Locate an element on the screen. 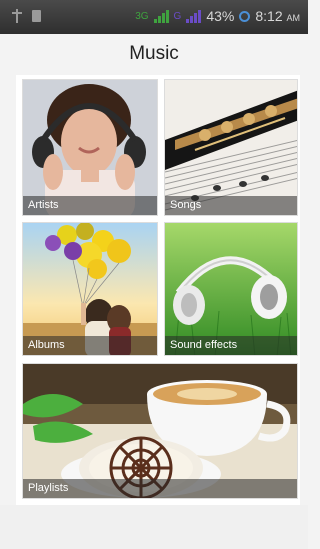 Image resolution: width=320 pixels, height=549 pixels. tile-sound-effects-label: Sound effects is located at coordinates (231, 345).